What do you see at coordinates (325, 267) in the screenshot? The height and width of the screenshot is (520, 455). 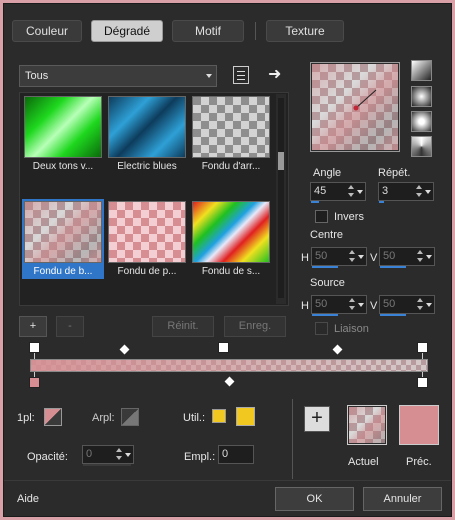 I see `center-h-slider` at bounding box center [325, 267].